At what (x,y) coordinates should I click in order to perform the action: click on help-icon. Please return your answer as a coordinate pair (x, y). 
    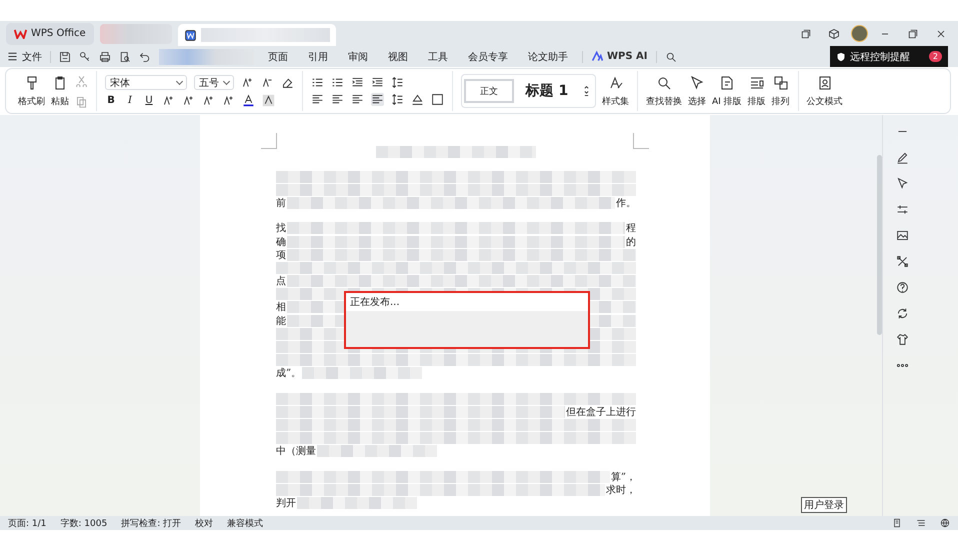
    Looking at the image, I should click on (902, 287).